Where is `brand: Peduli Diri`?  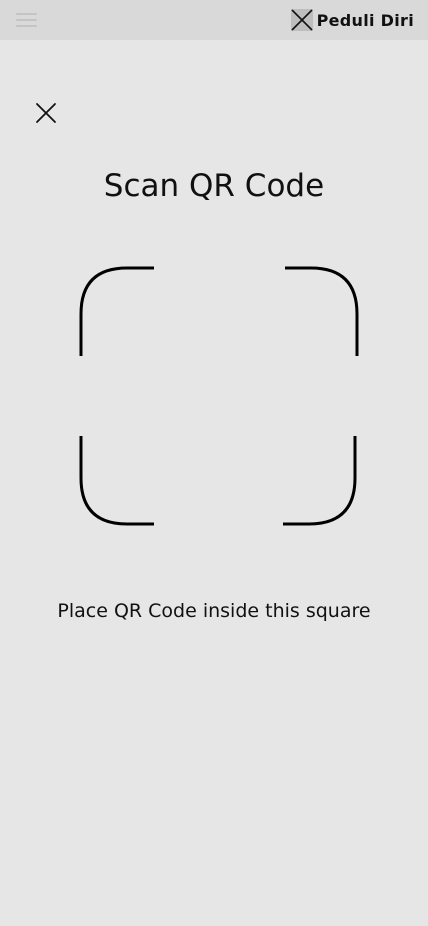
brand: Peduli Diri is located at coordinates (352, 20).